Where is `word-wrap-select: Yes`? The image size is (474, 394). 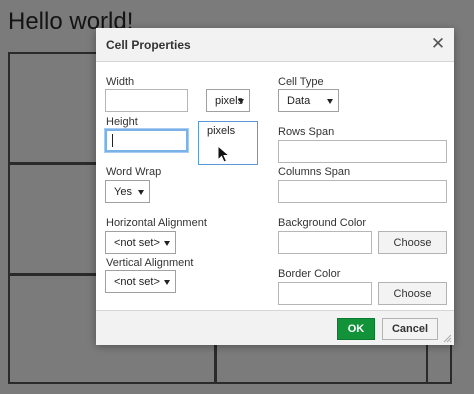
word-wrap-select: Yes is located at coordinates (127, 191).